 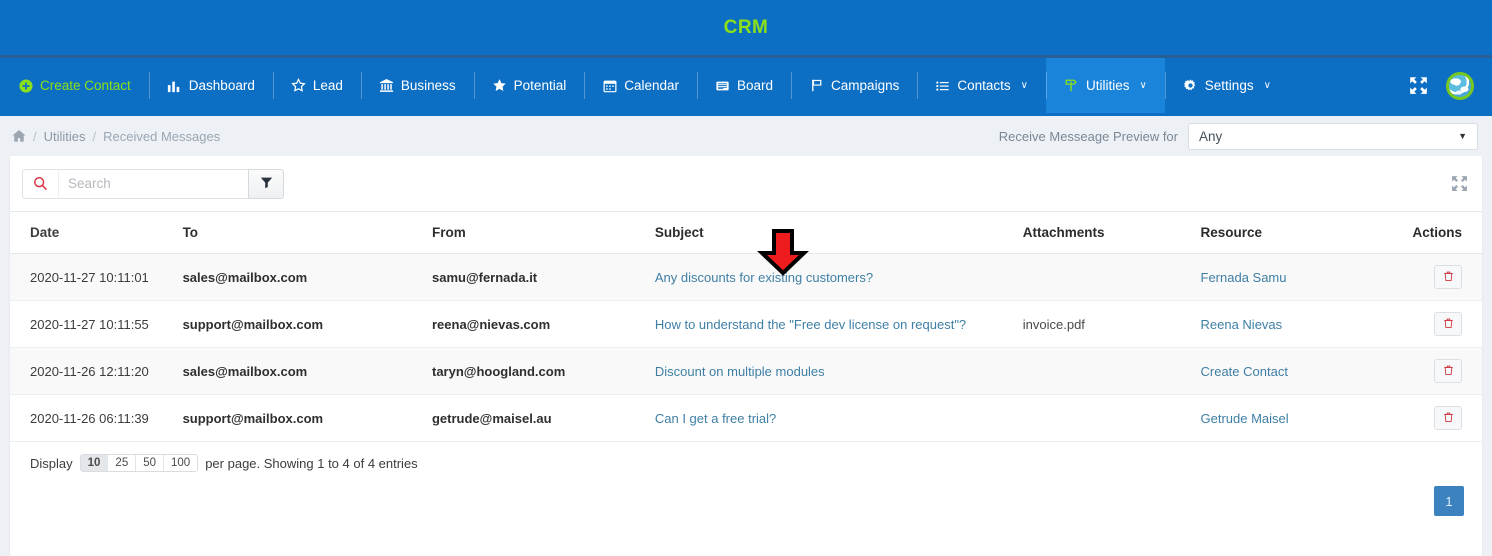 I want to click on plus-circle-icon, so click(x=25, y=85).